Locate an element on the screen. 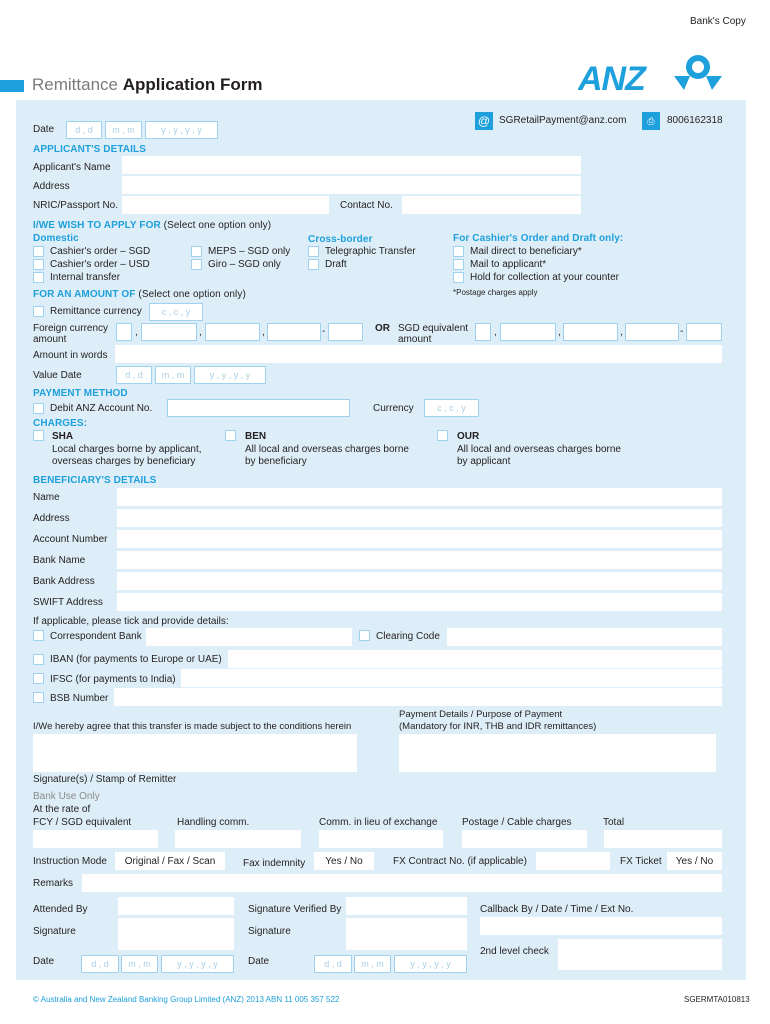 The width and height of the screenshot is (770, 1024). value-date-month: m , m is located at coordinates (173, 375).